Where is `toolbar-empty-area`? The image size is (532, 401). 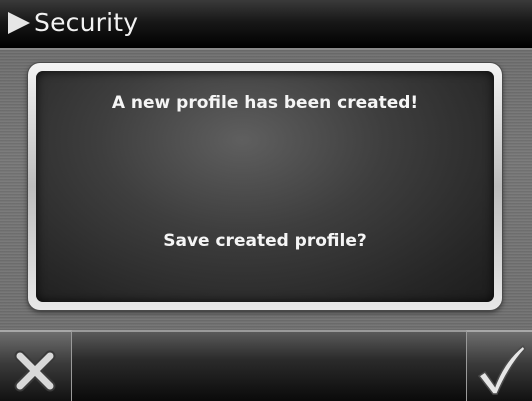 toolbar-empty-area is located at coordinates (269, 365).